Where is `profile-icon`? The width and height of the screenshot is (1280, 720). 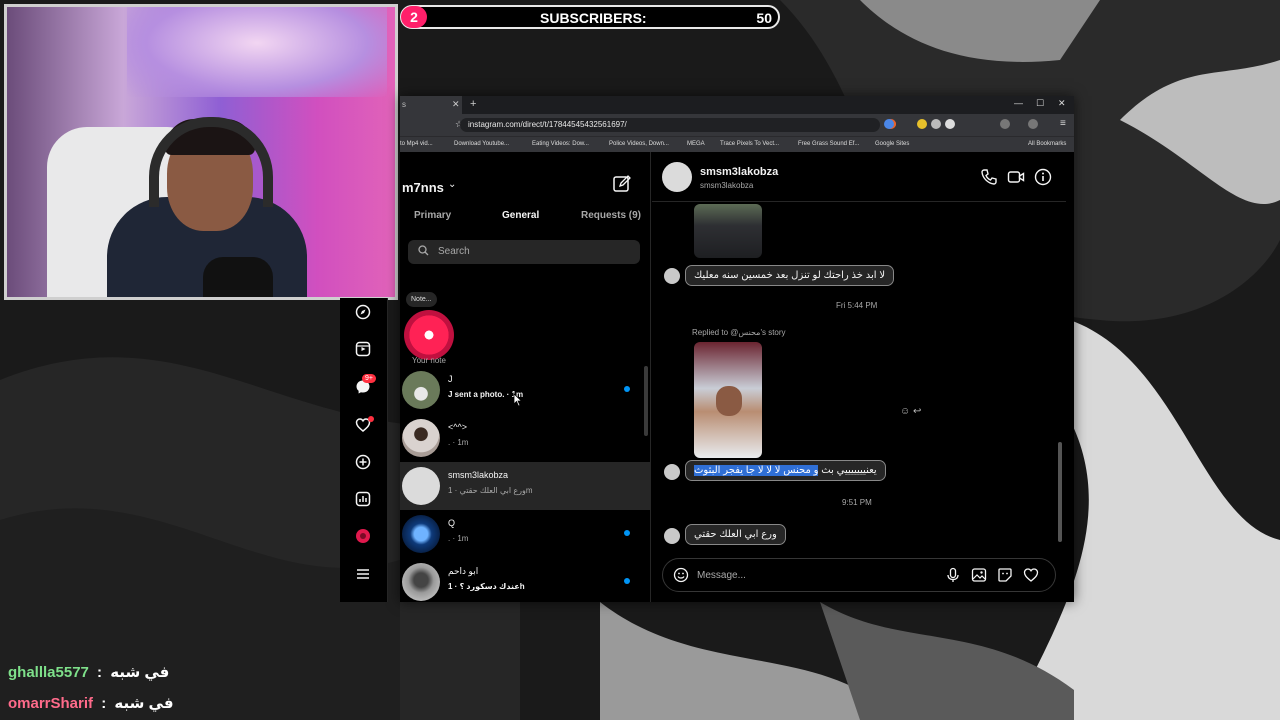
profile-icon is located at coordinates (1033, 124).